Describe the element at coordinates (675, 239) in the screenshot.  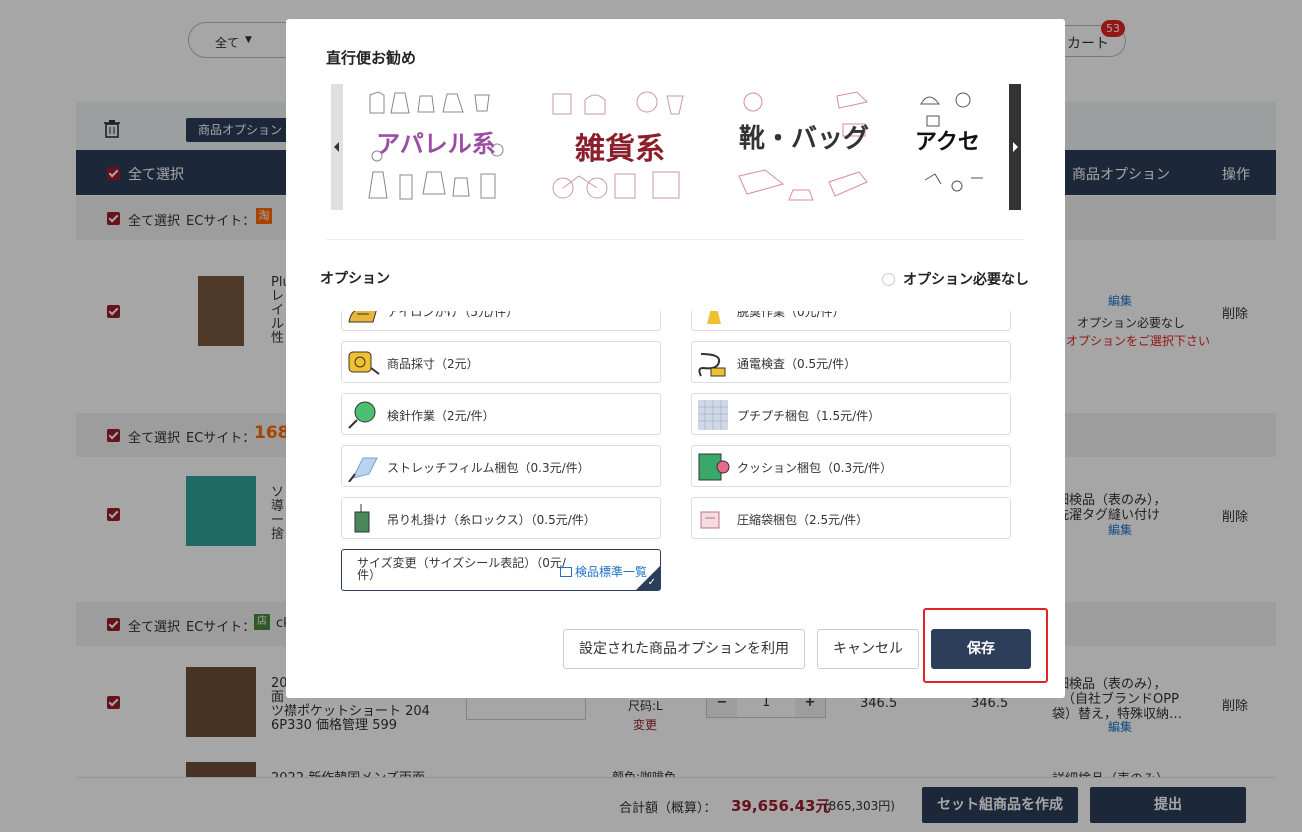
I see `section-divider` at that location.